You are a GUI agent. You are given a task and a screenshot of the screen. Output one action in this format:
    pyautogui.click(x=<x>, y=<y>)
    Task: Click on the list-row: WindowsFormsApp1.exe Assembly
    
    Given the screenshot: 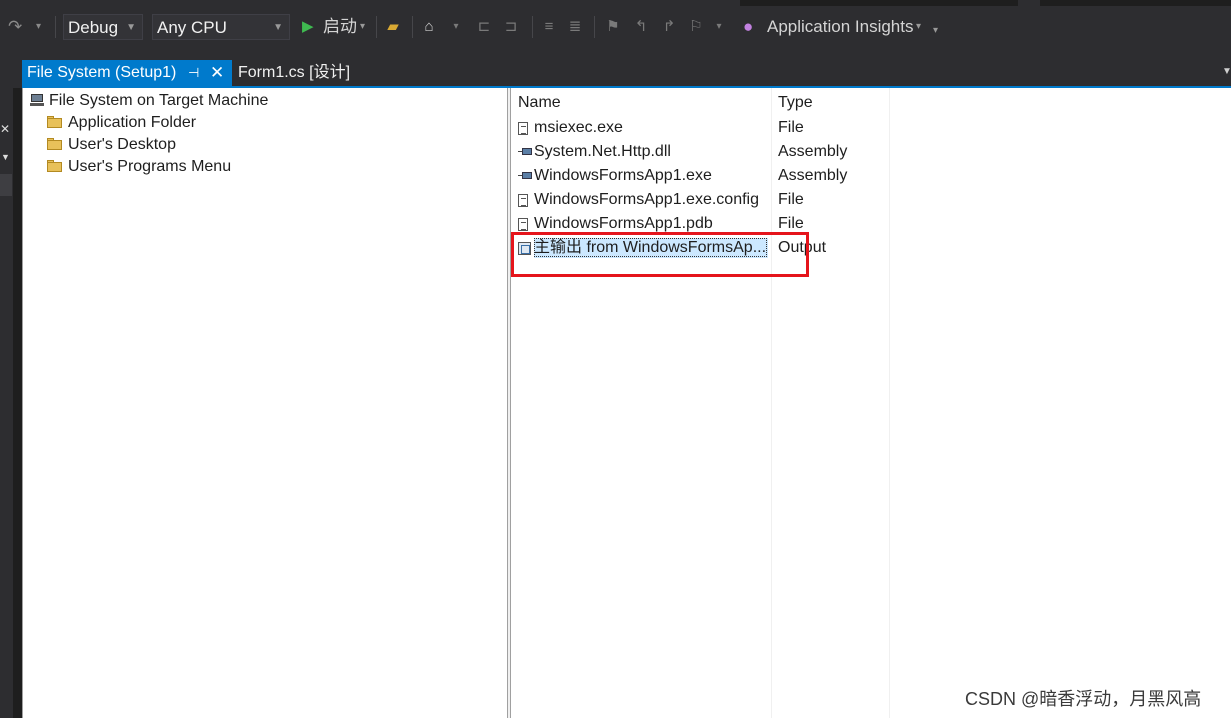 What is the action you would take?
    pyautogui.click(x=871, y=176)
    